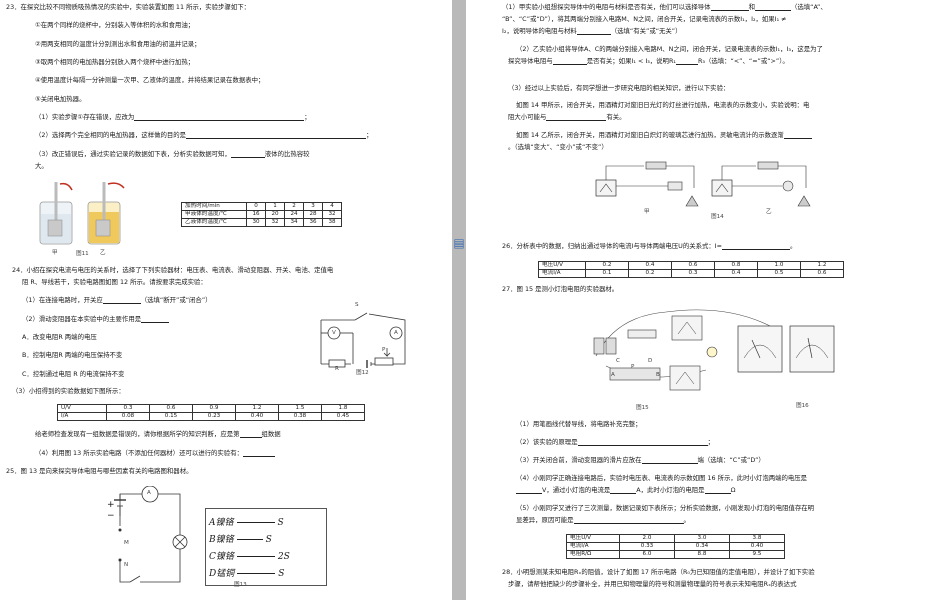 The height and width of the screenshot is (600, 931). What do you see at coordinates (82, 408) in the screenshot?
I see `table-header-cell: U/V` at bounding box center [82, 408].